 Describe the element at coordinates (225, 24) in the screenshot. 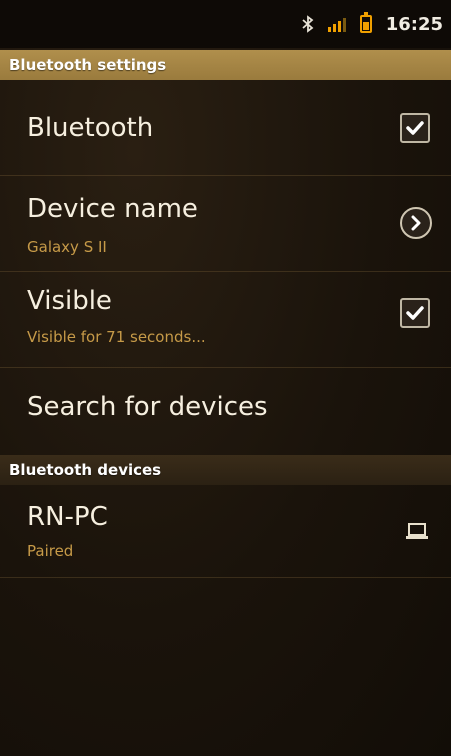

I see `status-bar: 16:25` at that location.